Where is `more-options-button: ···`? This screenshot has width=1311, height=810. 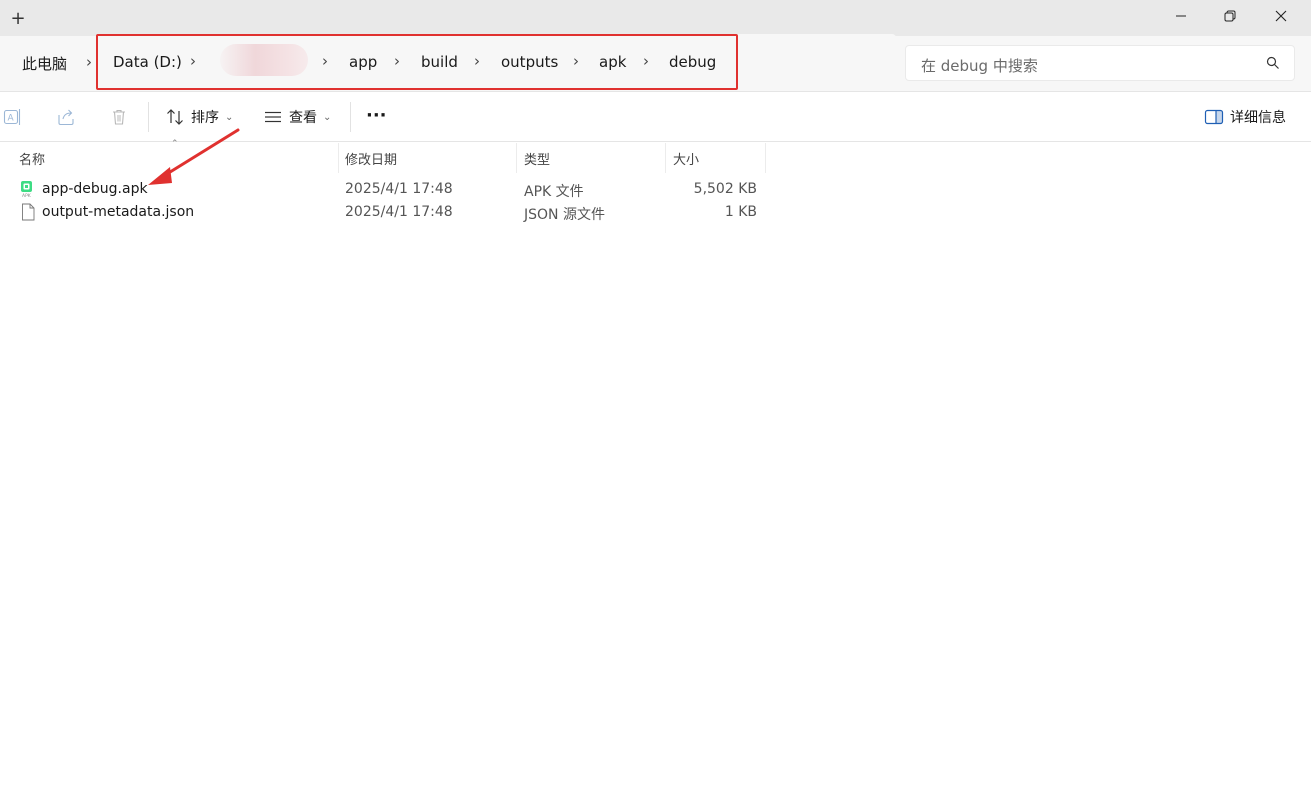 more-options-button: ··· is located at coordinates (376, 115).